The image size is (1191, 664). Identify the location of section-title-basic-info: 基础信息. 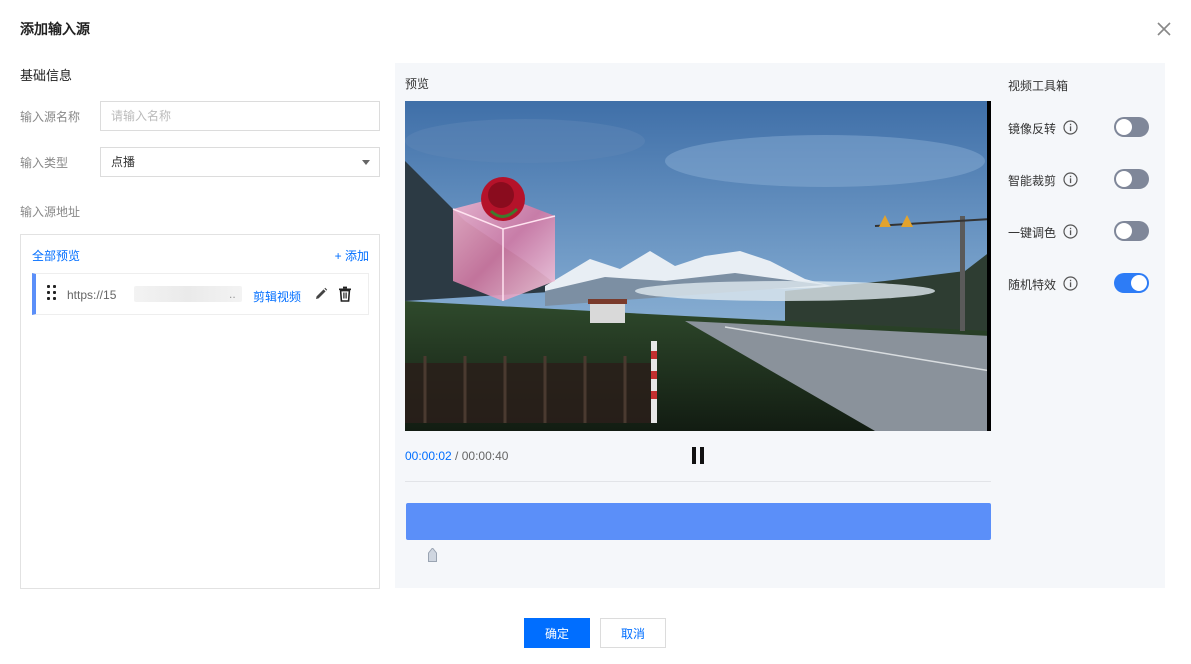
(46, 75).